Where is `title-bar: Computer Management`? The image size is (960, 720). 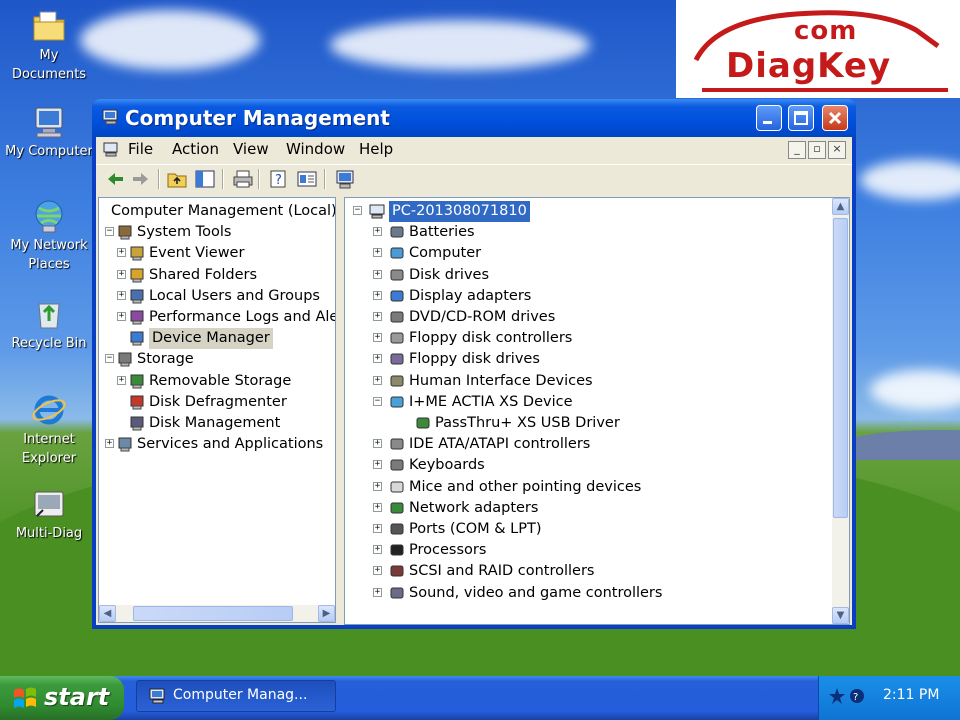
title-bar: Computer Management is located at coordinates (474, 118).